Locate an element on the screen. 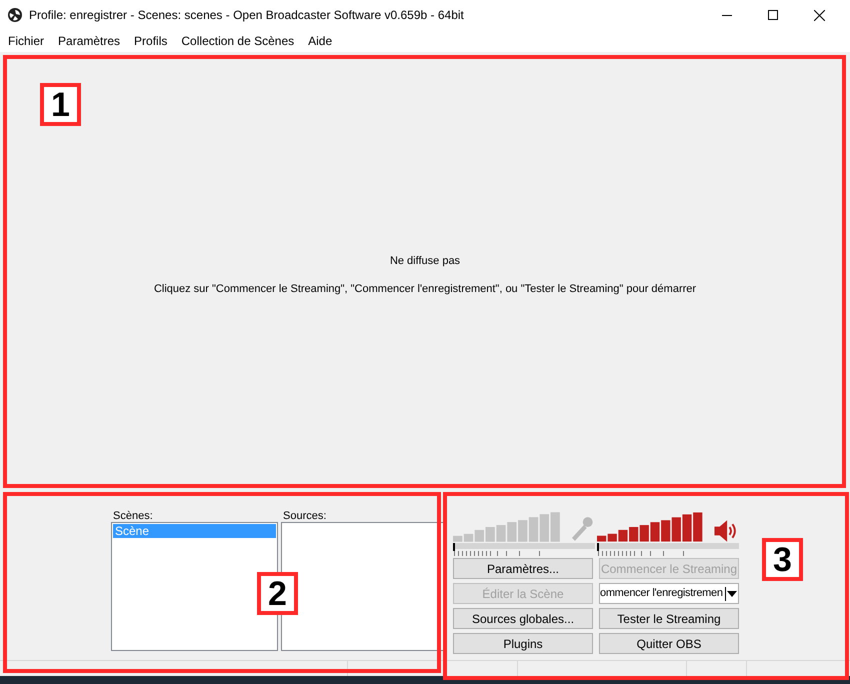 Image resolution: width=850 pixels, height=684 pixels. menu-item: Profils is located at coordinates (150, 41).